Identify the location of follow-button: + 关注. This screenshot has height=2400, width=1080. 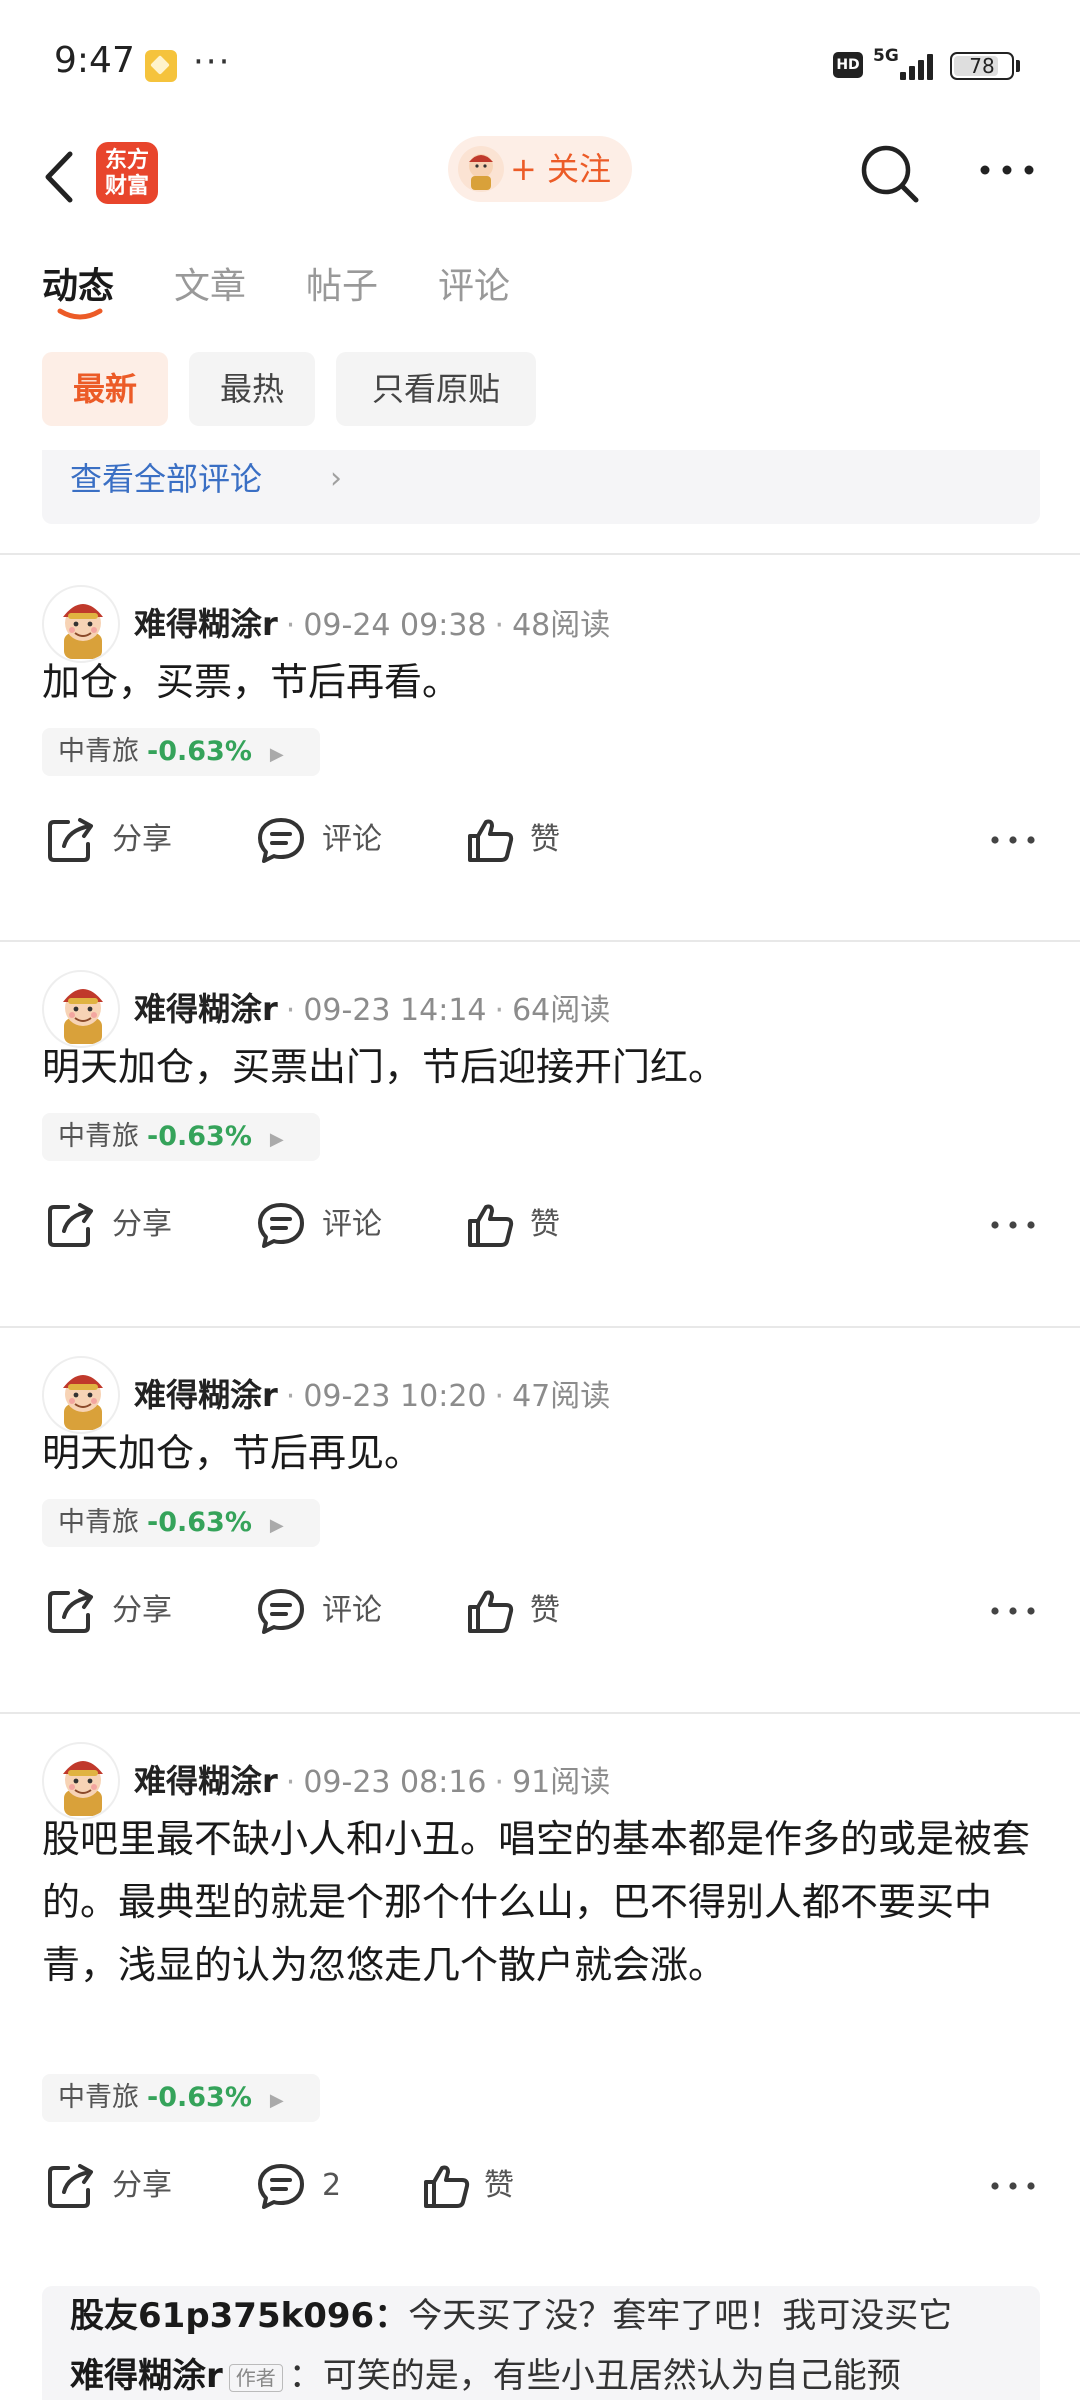
(540, 169).